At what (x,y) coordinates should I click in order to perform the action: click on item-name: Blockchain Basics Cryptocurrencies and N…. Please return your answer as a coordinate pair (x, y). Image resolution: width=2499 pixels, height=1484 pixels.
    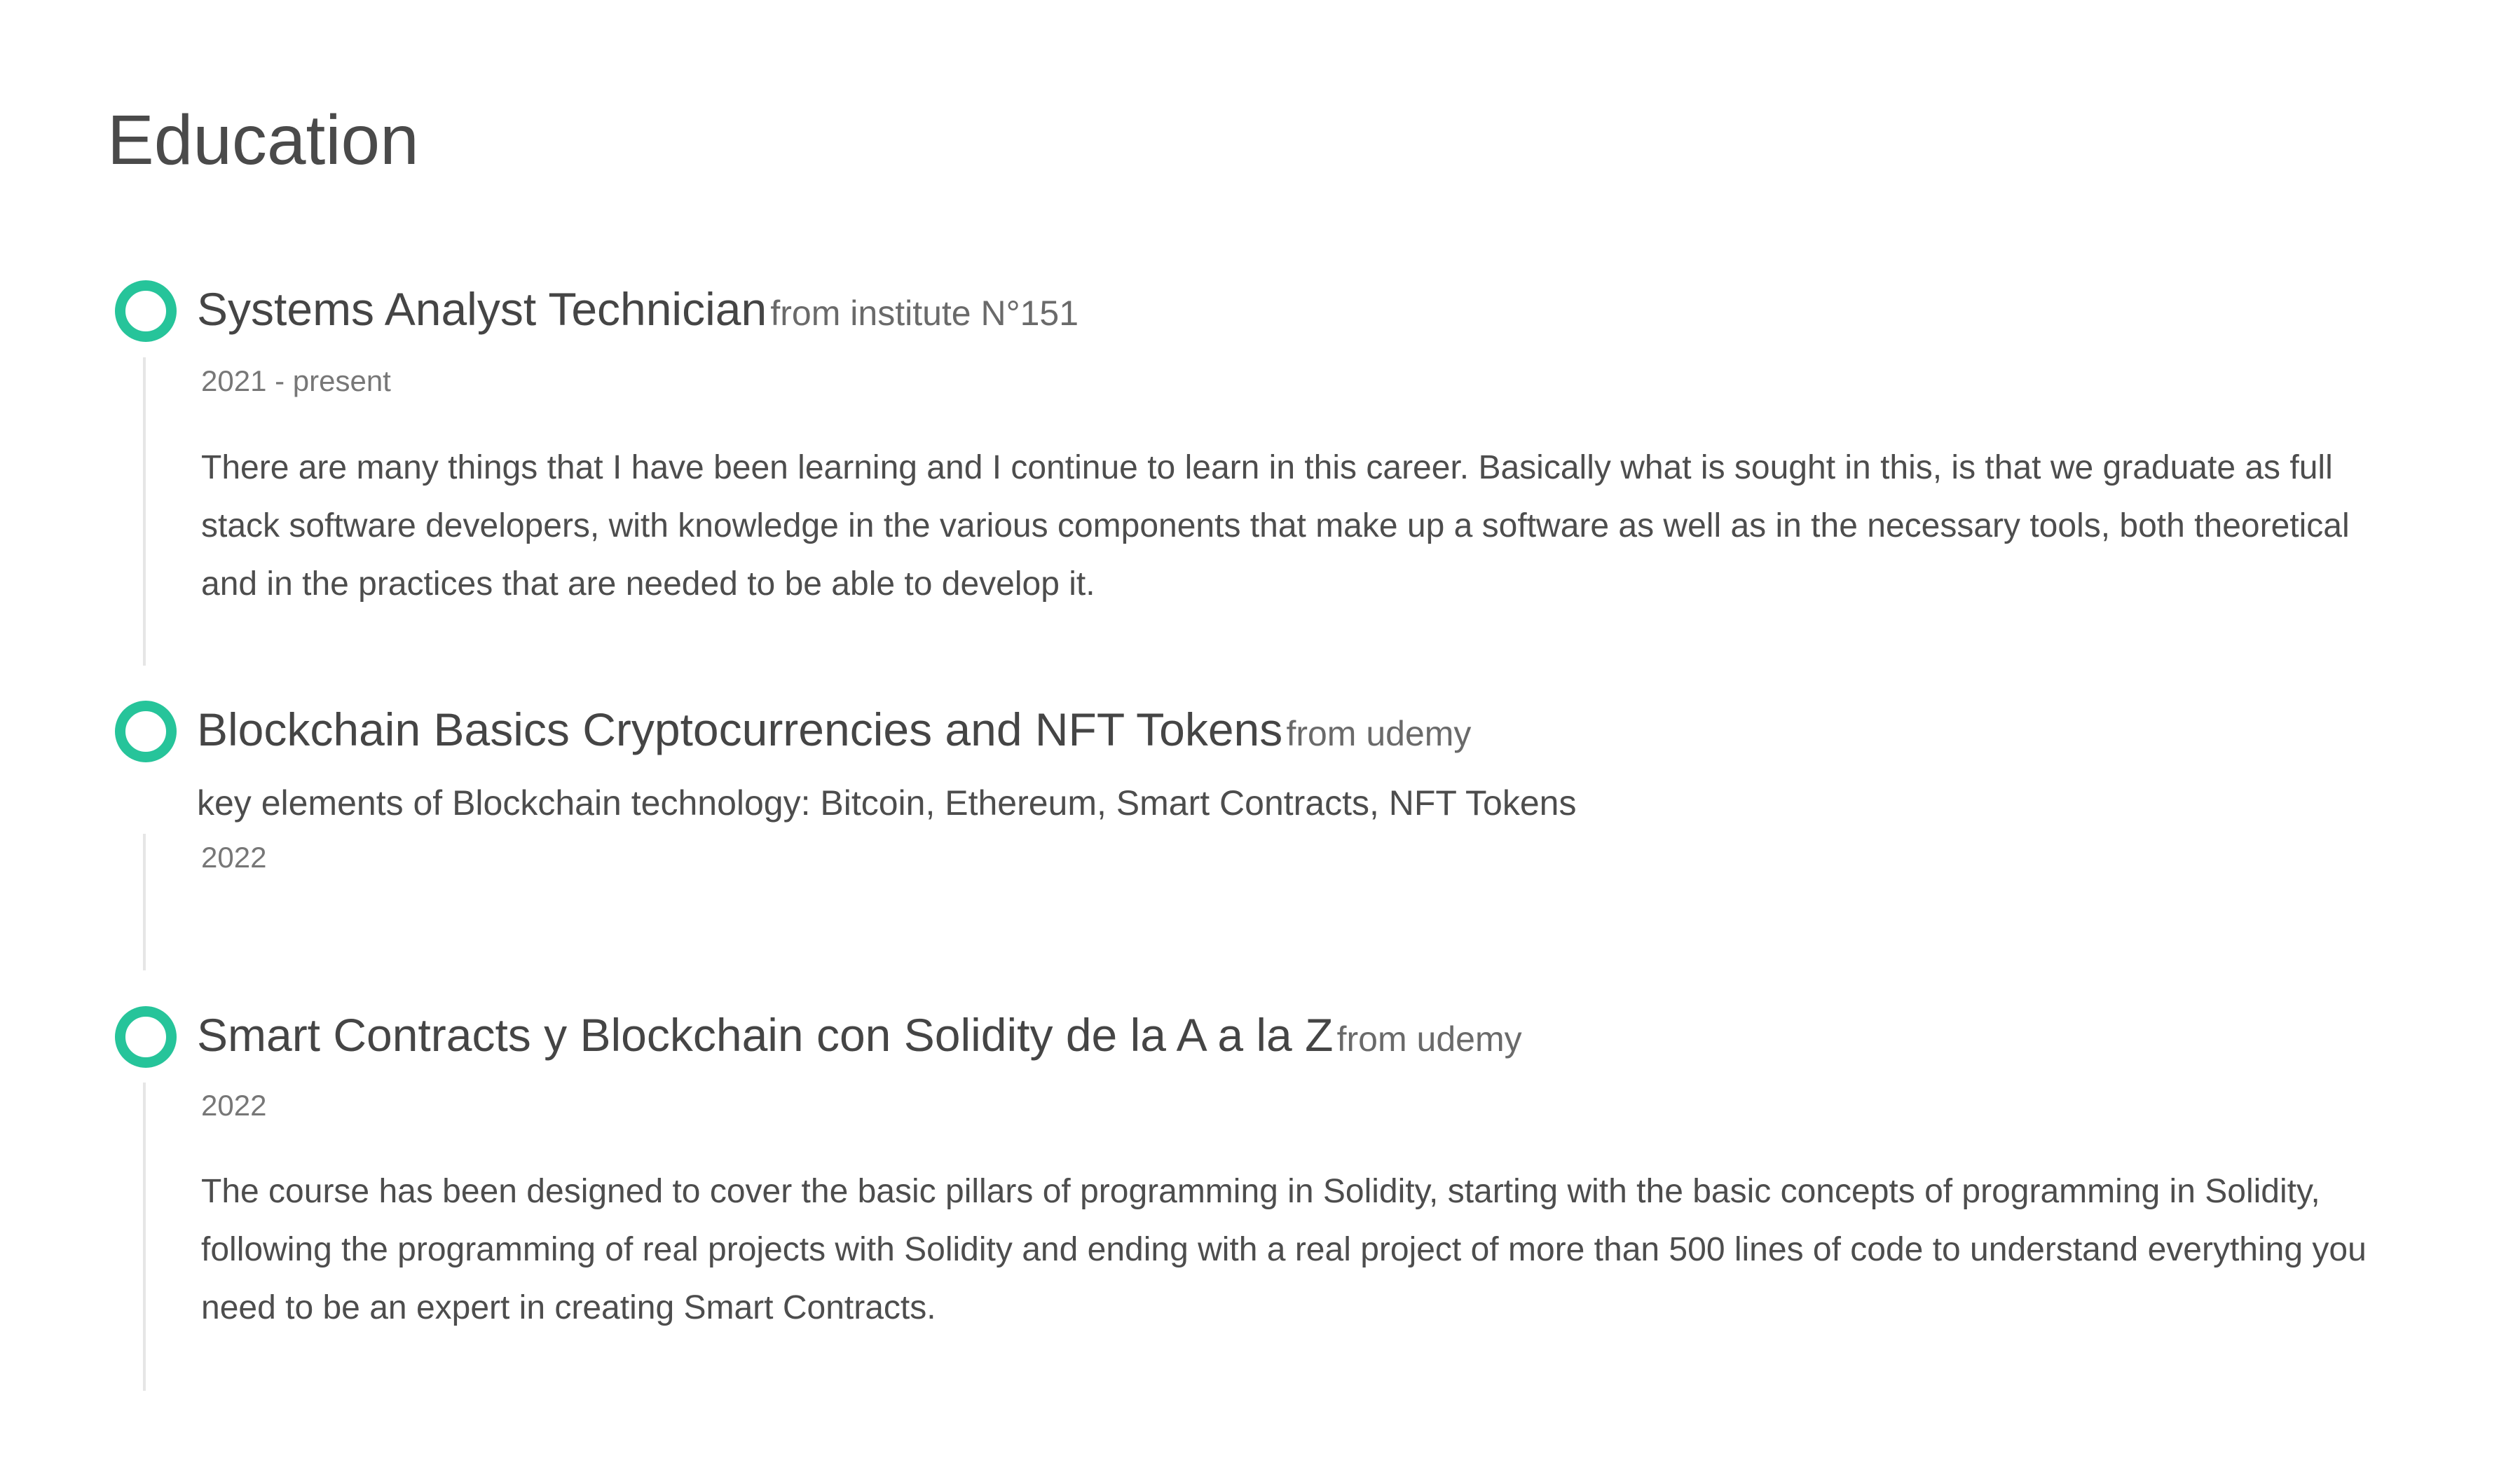
    Looking at the image, I should click on (740, 729).